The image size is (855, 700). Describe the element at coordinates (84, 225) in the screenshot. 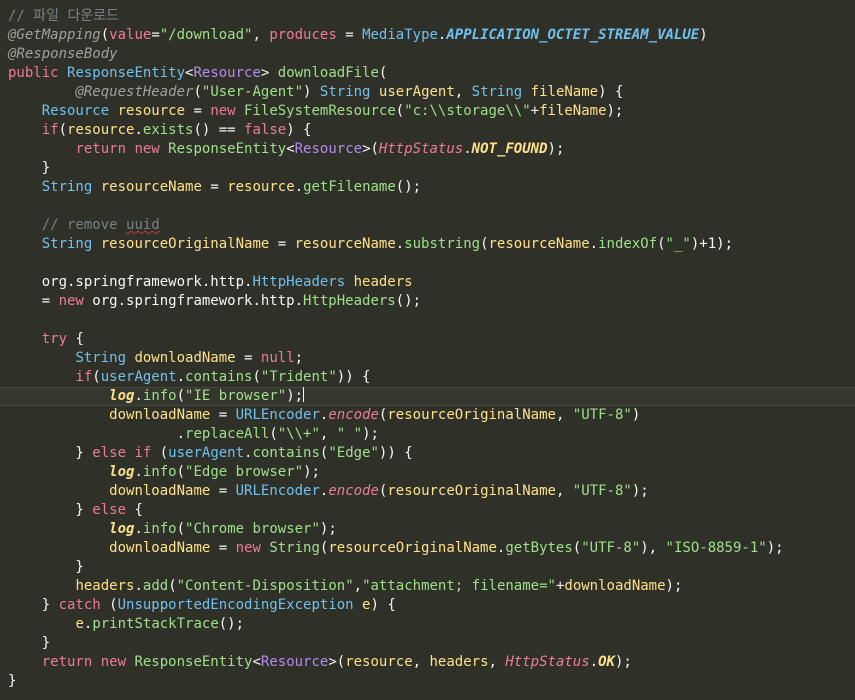

I see `code-token: // remove` at that location.